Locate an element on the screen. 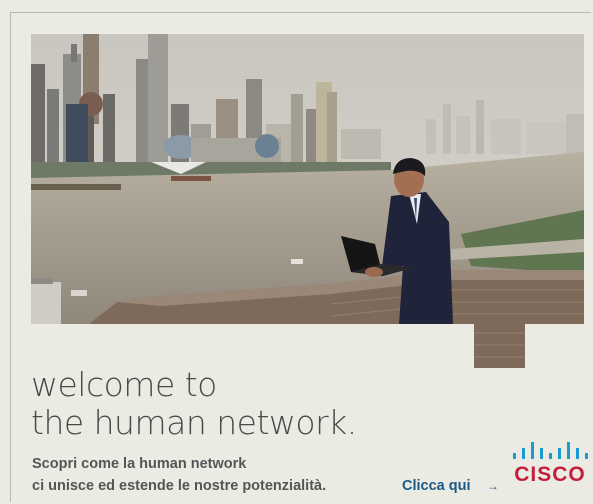  headline-line-2: the human network. is located at coordinates (194, 422).